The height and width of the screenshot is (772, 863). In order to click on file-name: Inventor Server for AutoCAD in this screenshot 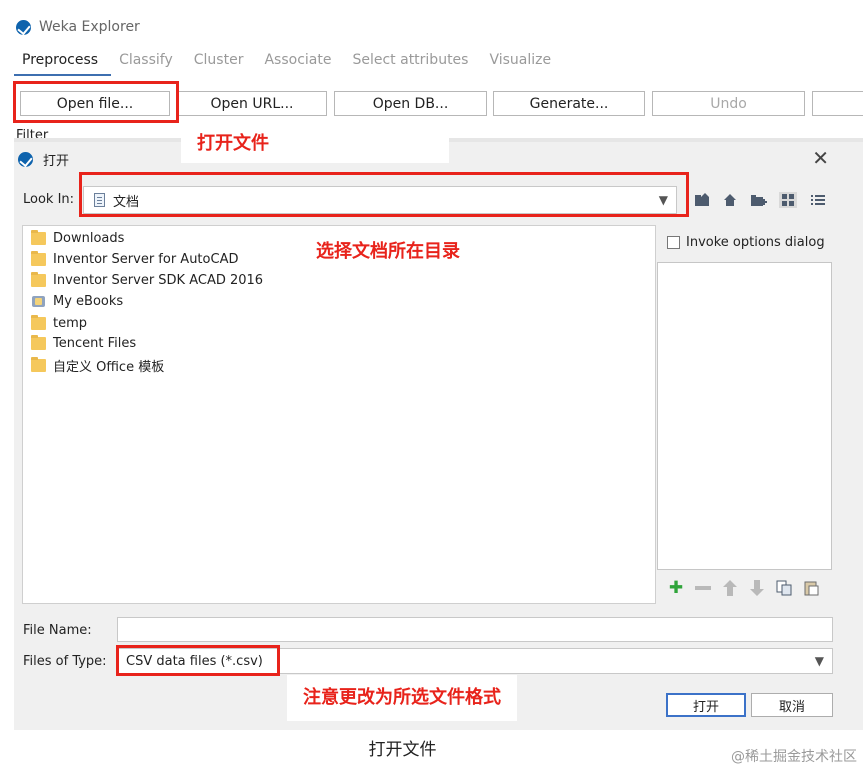, I will do `click(146, 259)`.